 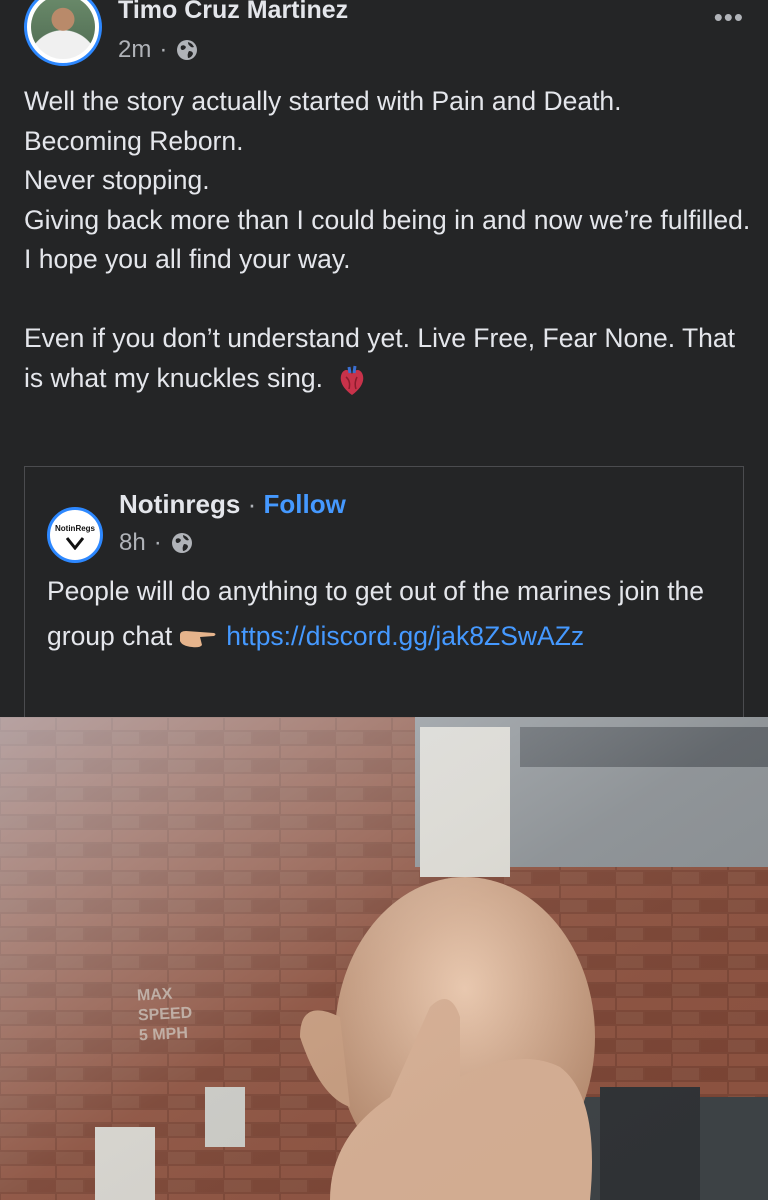 What do you see at coordinates (187, 259) in the screenshot?
I see `post-line: I hope you all find your way.` at bounding box center [187, 259].